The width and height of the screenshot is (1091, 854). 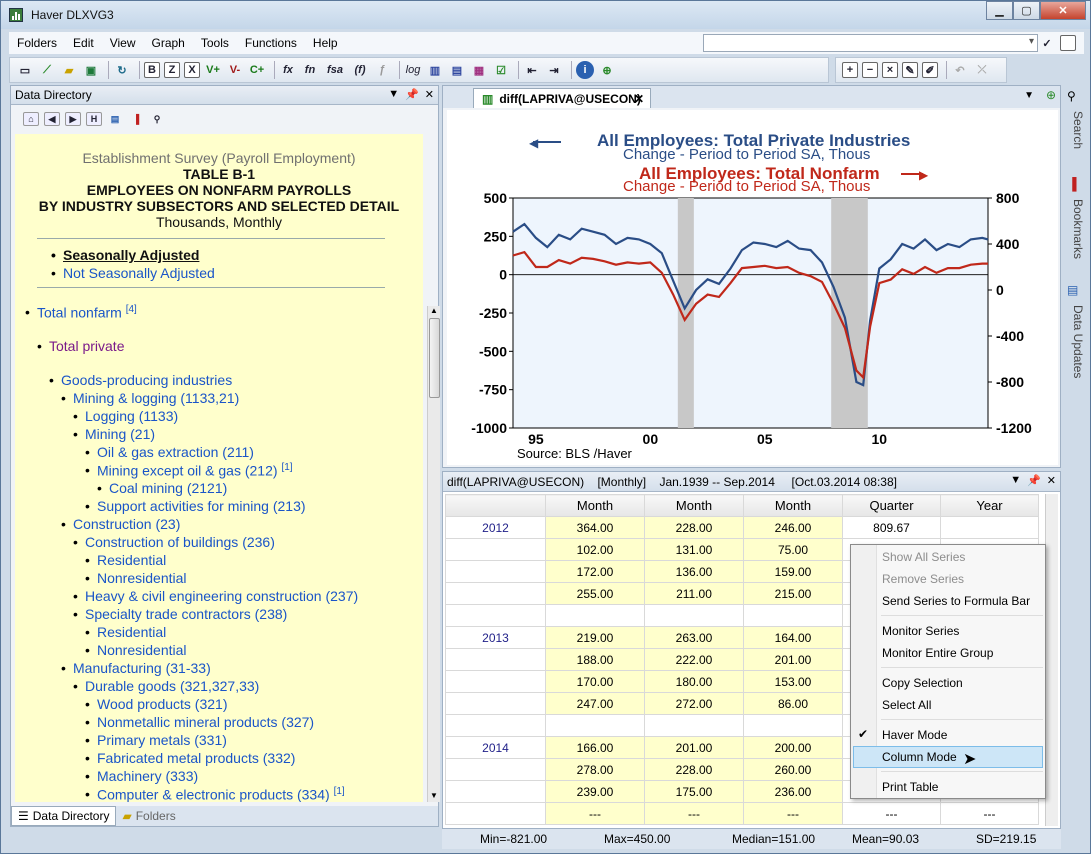 I want to click on menu-graph: Graph, so click(x=168, y=43).